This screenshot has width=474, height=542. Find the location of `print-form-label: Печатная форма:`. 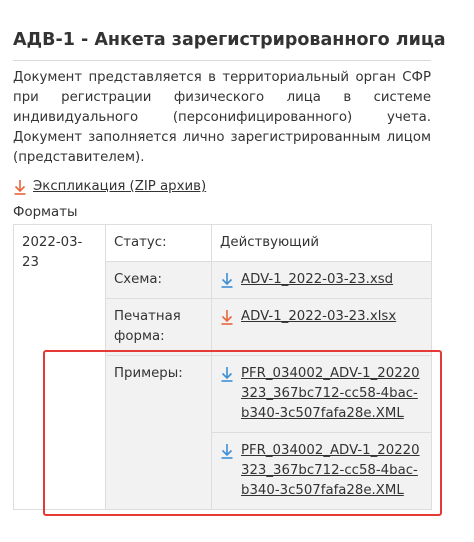

print-form-label: Печатная форма: is located at coordinates (158, 327).